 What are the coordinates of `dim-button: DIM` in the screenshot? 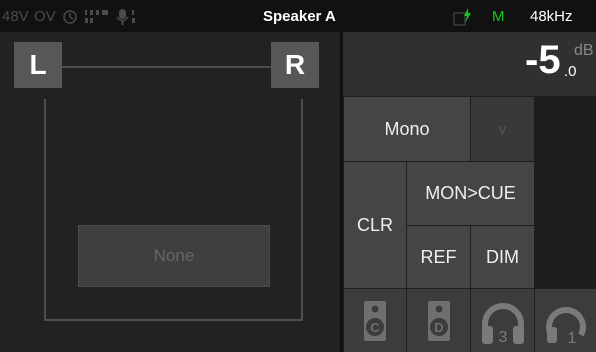 It's located at (502, 257).